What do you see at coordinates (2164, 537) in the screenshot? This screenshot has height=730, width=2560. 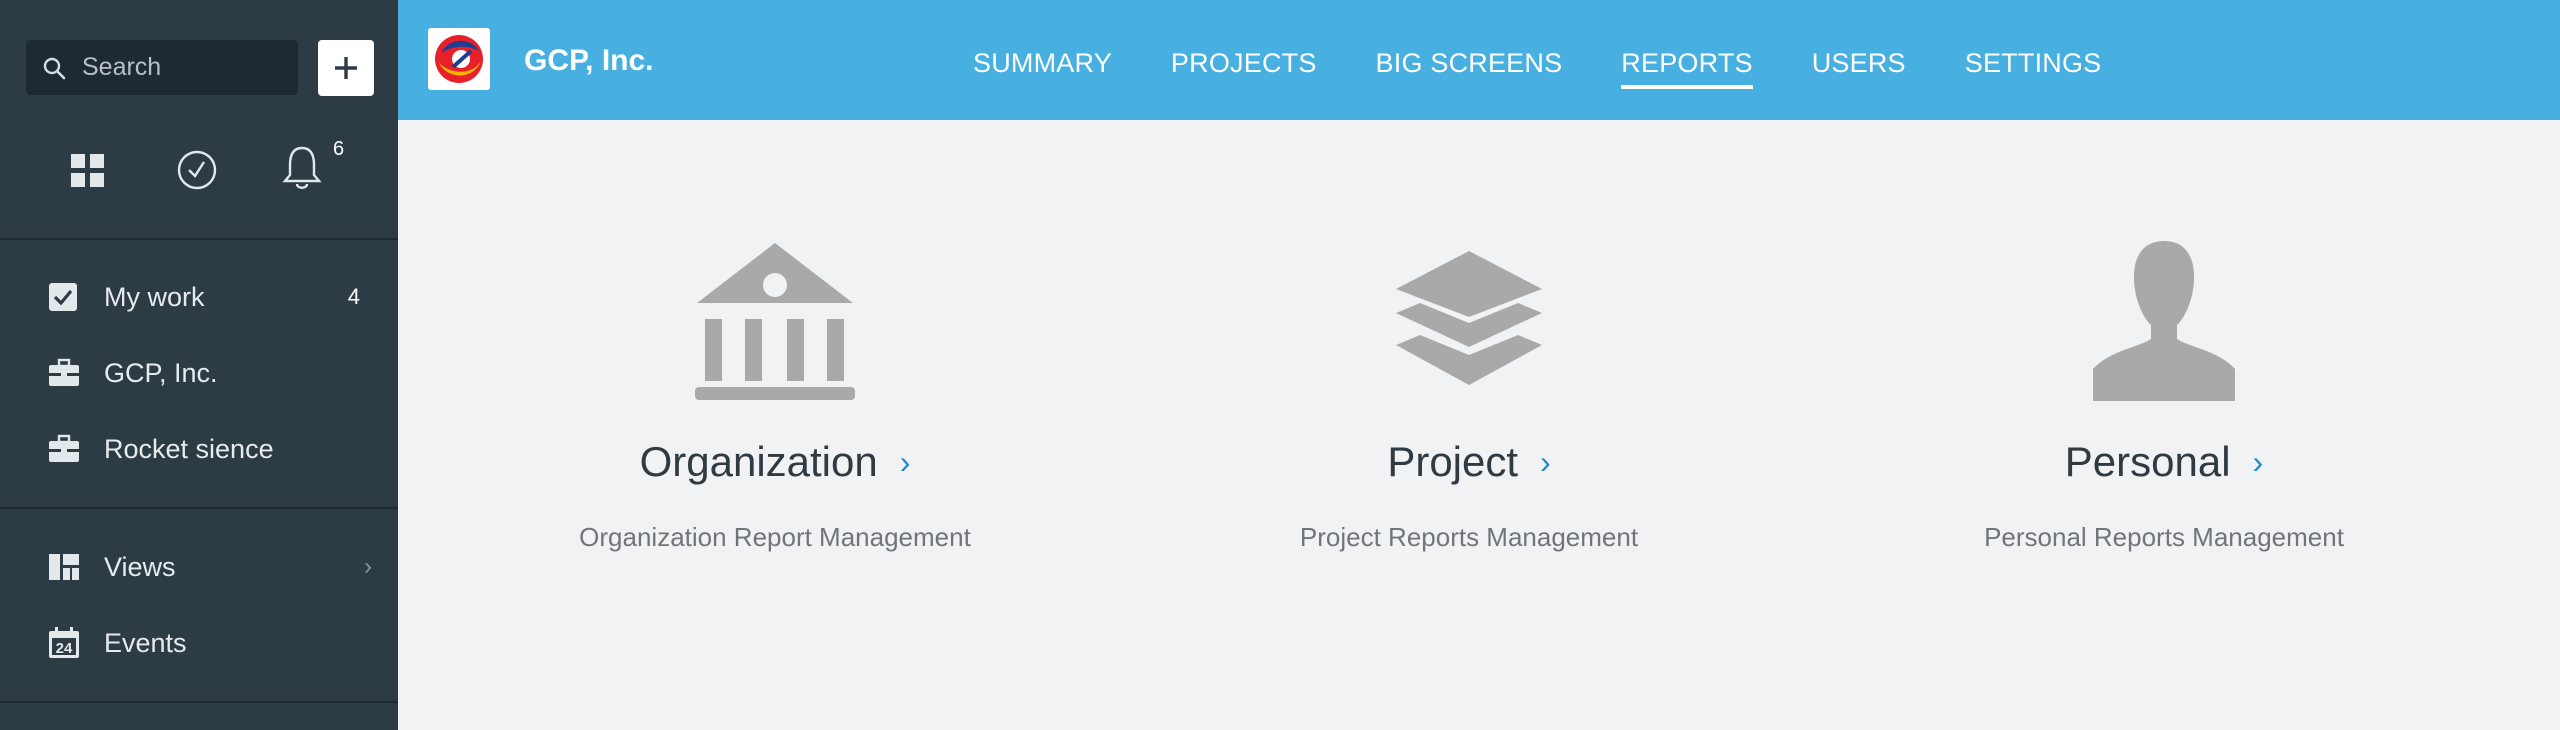 I see `card-description: Personal Reports Management` at bounding box center [2164, 537].